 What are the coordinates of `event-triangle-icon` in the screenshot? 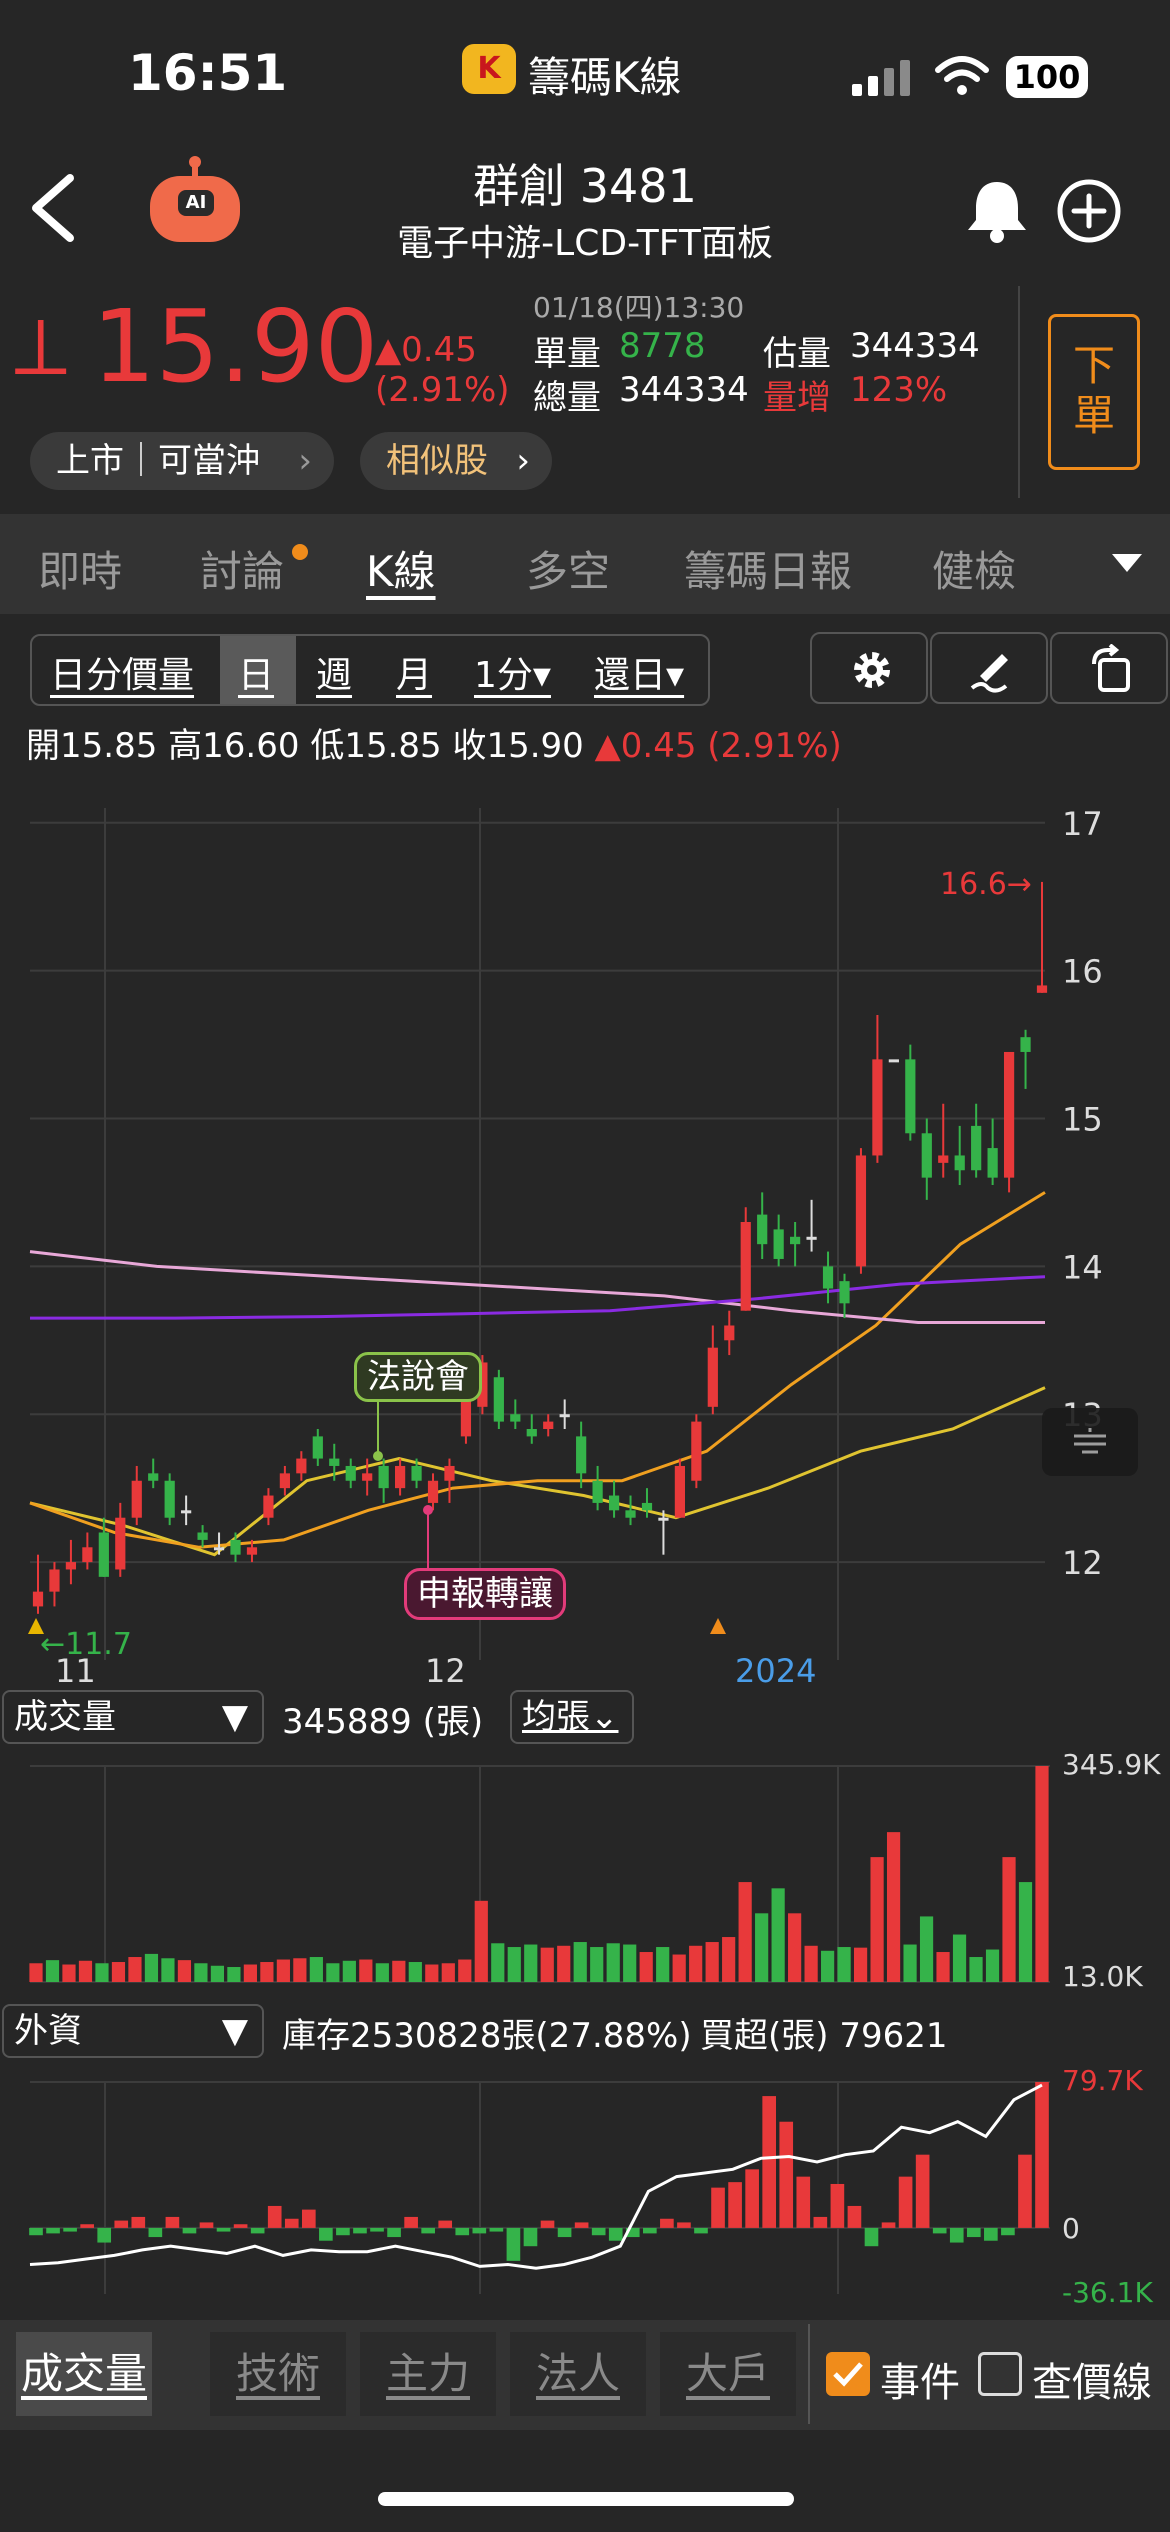 It's located at (718, 1626).